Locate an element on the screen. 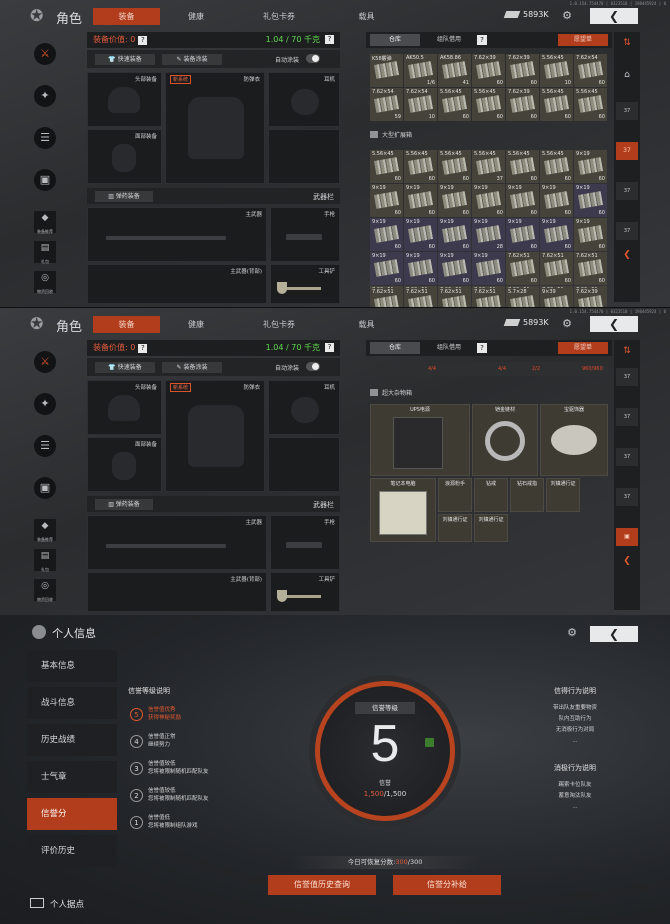 Image resolution: width=670 pixels, height=924 pixels. menu-combat-info: 战斗信息 is located at coordinates (72, 703).